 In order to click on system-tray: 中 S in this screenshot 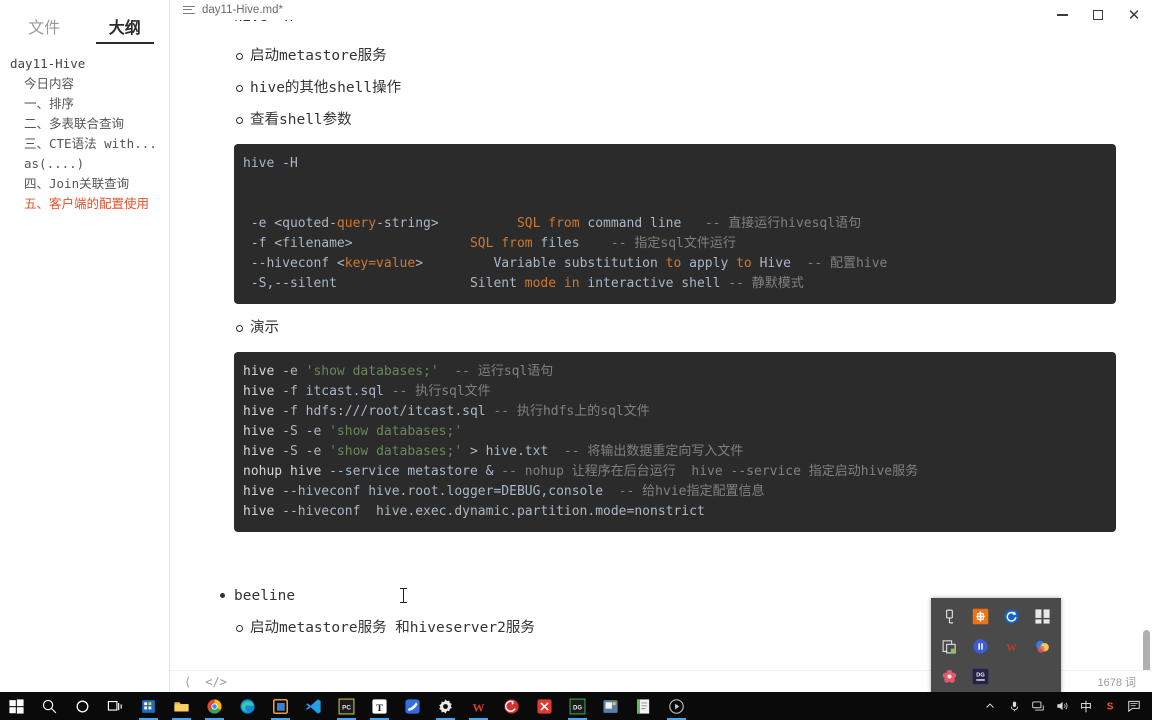, I will do `click(1065, 706)`.